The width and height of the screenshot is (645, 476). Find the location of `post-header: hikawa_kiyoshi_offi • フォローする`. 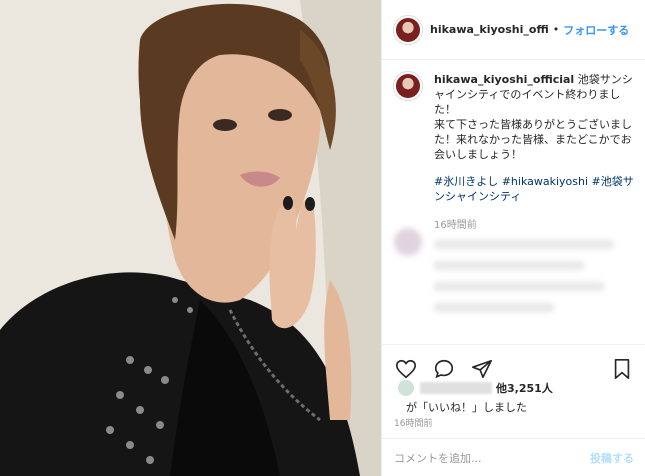

post-header: hikawa_kiyoshi_offi • フォローする is located at coordinates (513, 30).